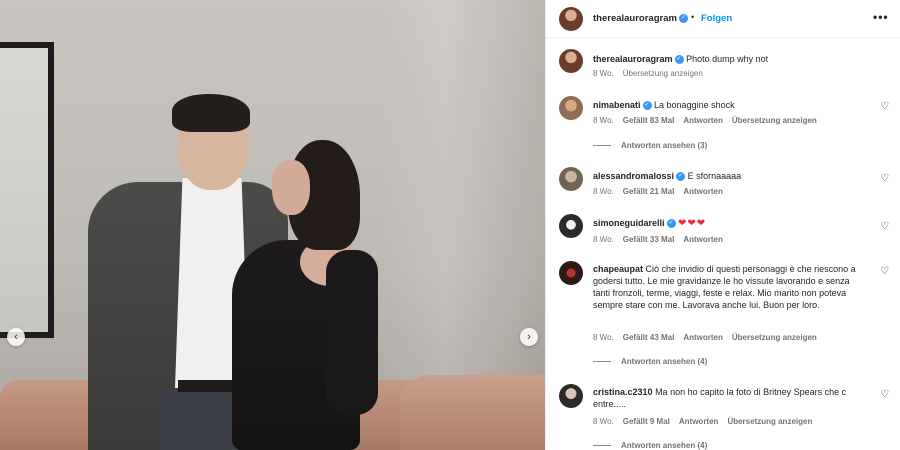 This screenshot has height=450, width=900. I want to click on comment-text: alessandromalossi ✓ E sfornaaaaa, so click(730, 176).